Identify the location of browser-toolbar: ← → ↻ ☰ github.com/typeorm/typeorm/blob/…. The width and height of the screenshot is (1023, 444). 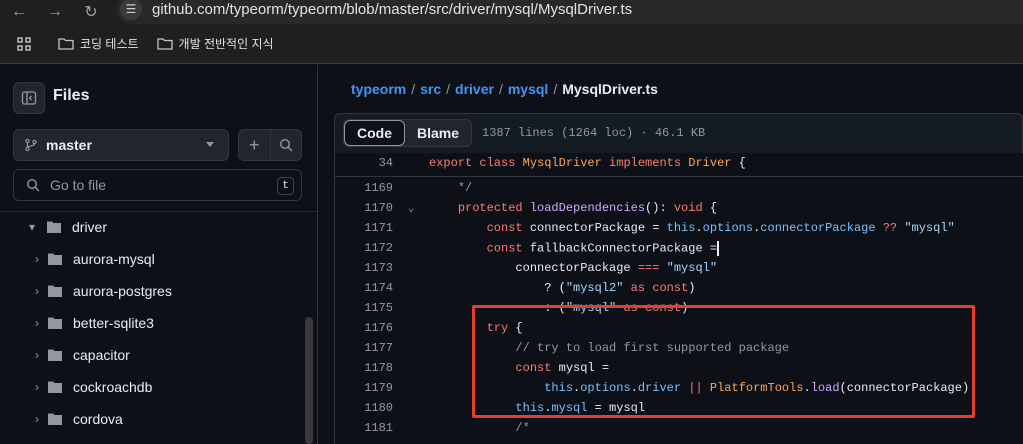
(511, 12).